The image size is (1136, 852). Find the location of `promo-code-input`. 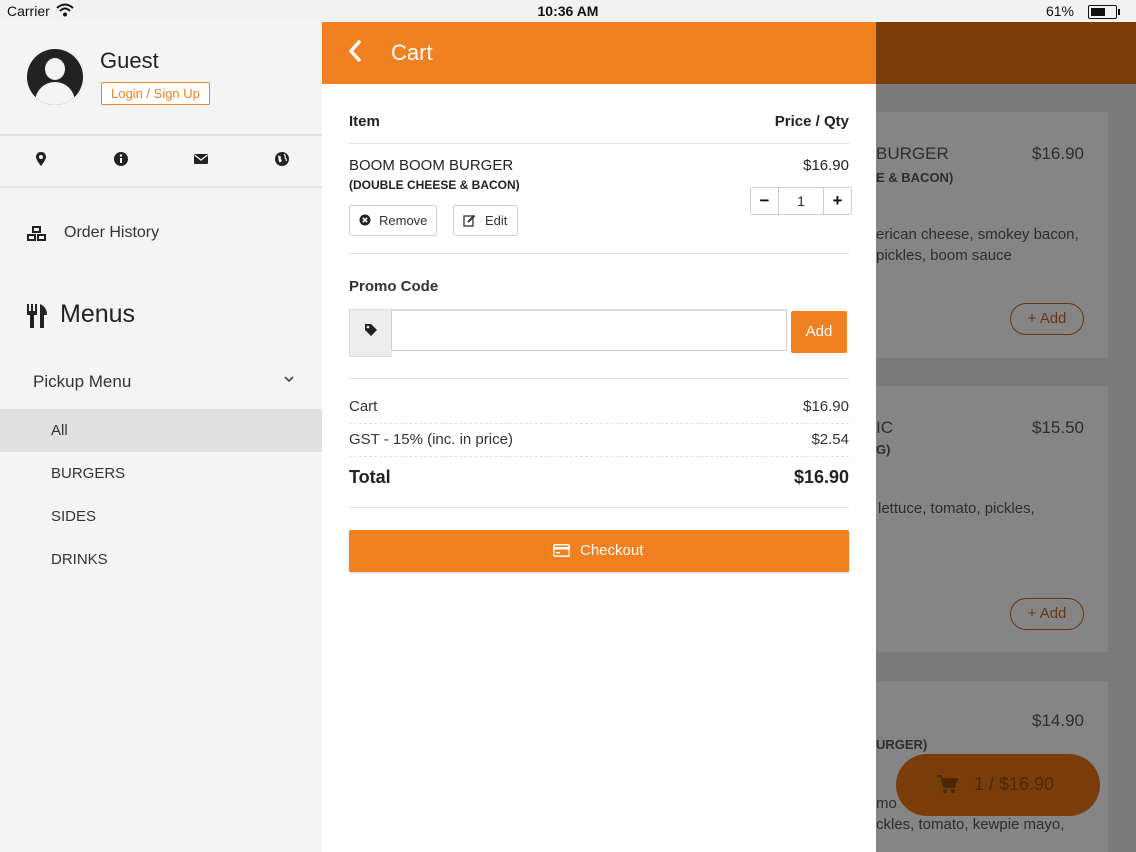

promo-code-input is located at coordinates (589, 330).